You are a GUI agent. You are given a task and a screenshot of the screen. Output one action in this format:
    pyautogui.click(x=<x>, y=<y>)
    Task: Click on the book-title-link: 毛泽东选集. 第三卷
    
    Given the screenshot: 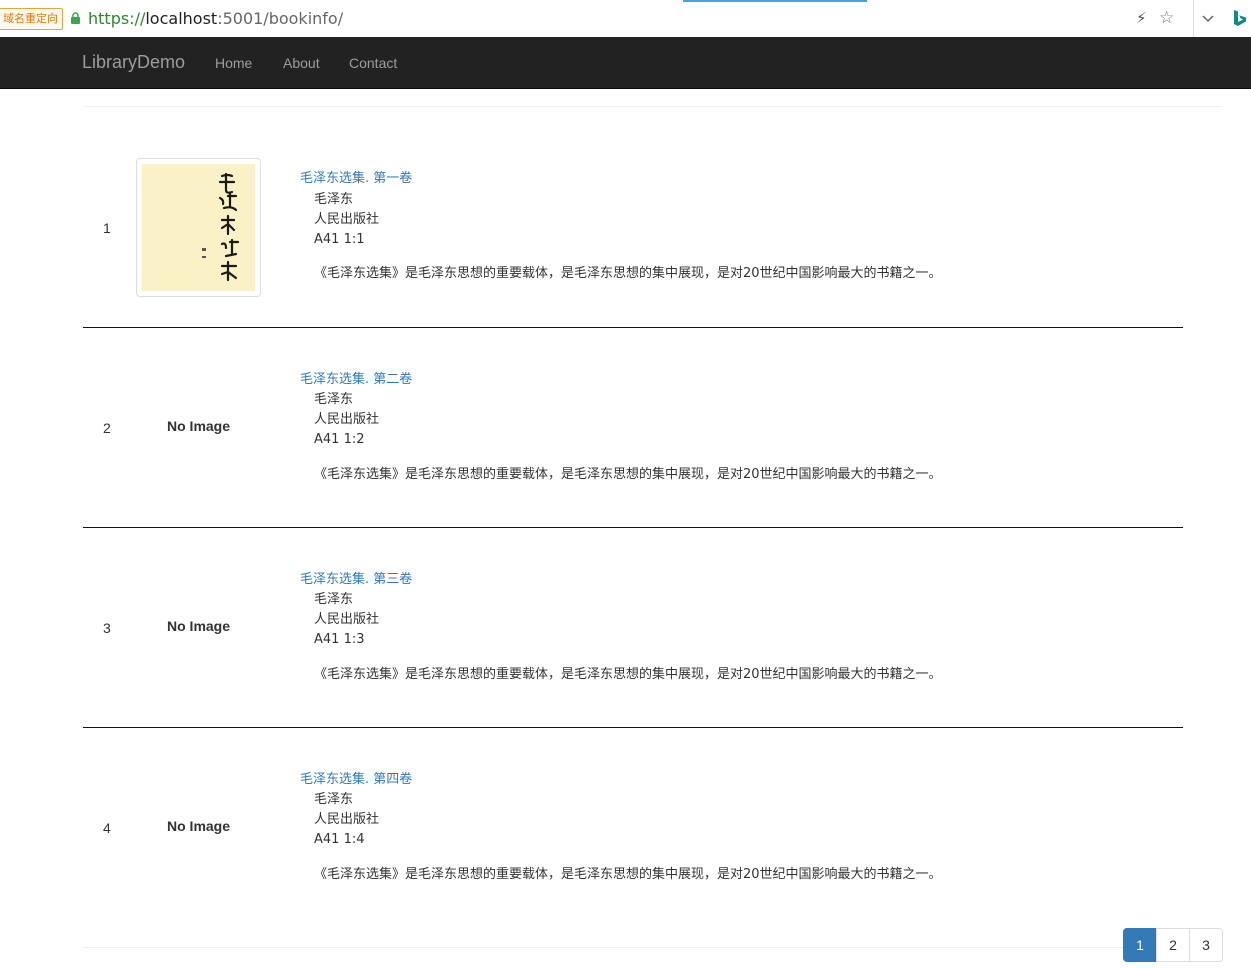 What is the action you would take?
    pyautogui.click(x=356, y=577)
    